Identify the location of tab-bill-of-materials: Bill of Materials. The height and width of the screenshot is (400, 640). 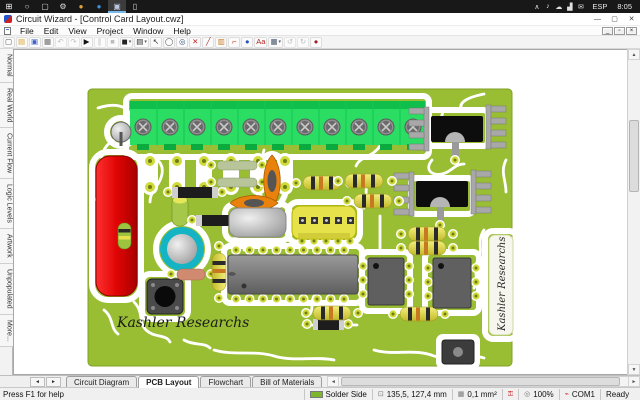
(287, 381).